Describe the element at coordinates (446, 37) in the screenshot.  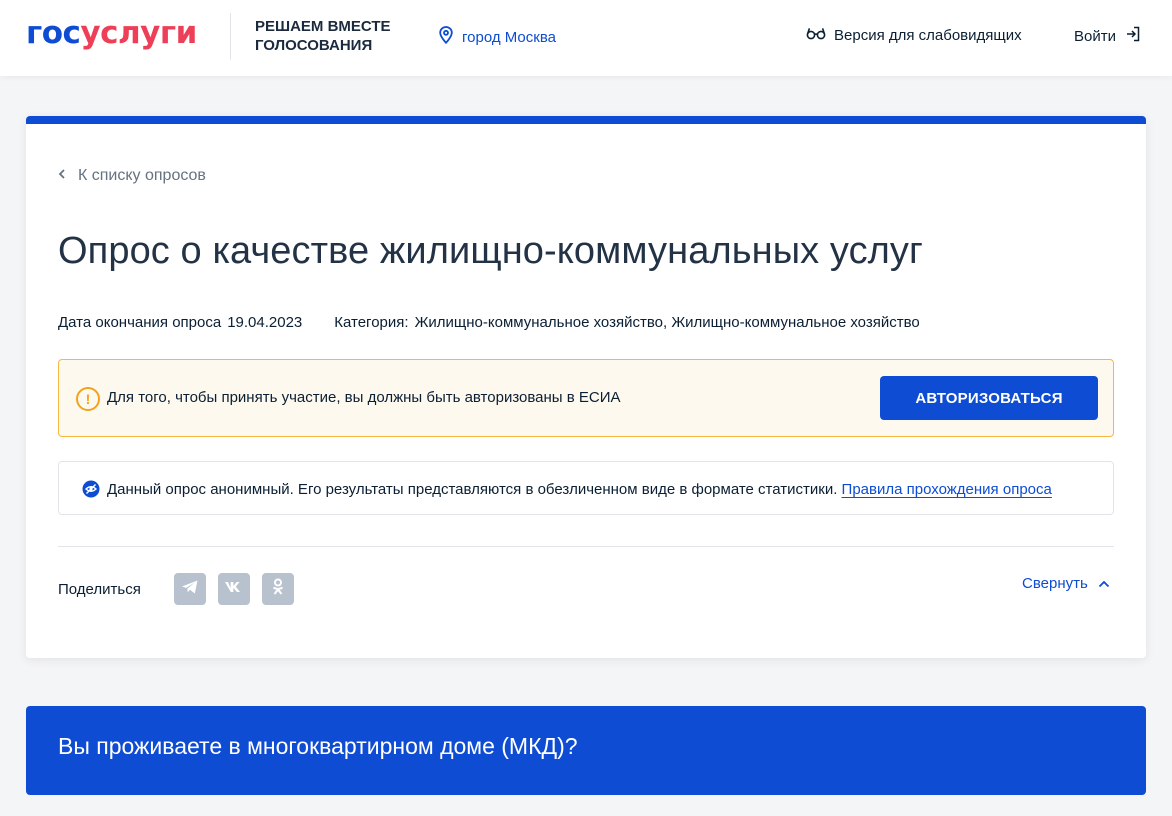
I see `location-pin-icon` at that location.